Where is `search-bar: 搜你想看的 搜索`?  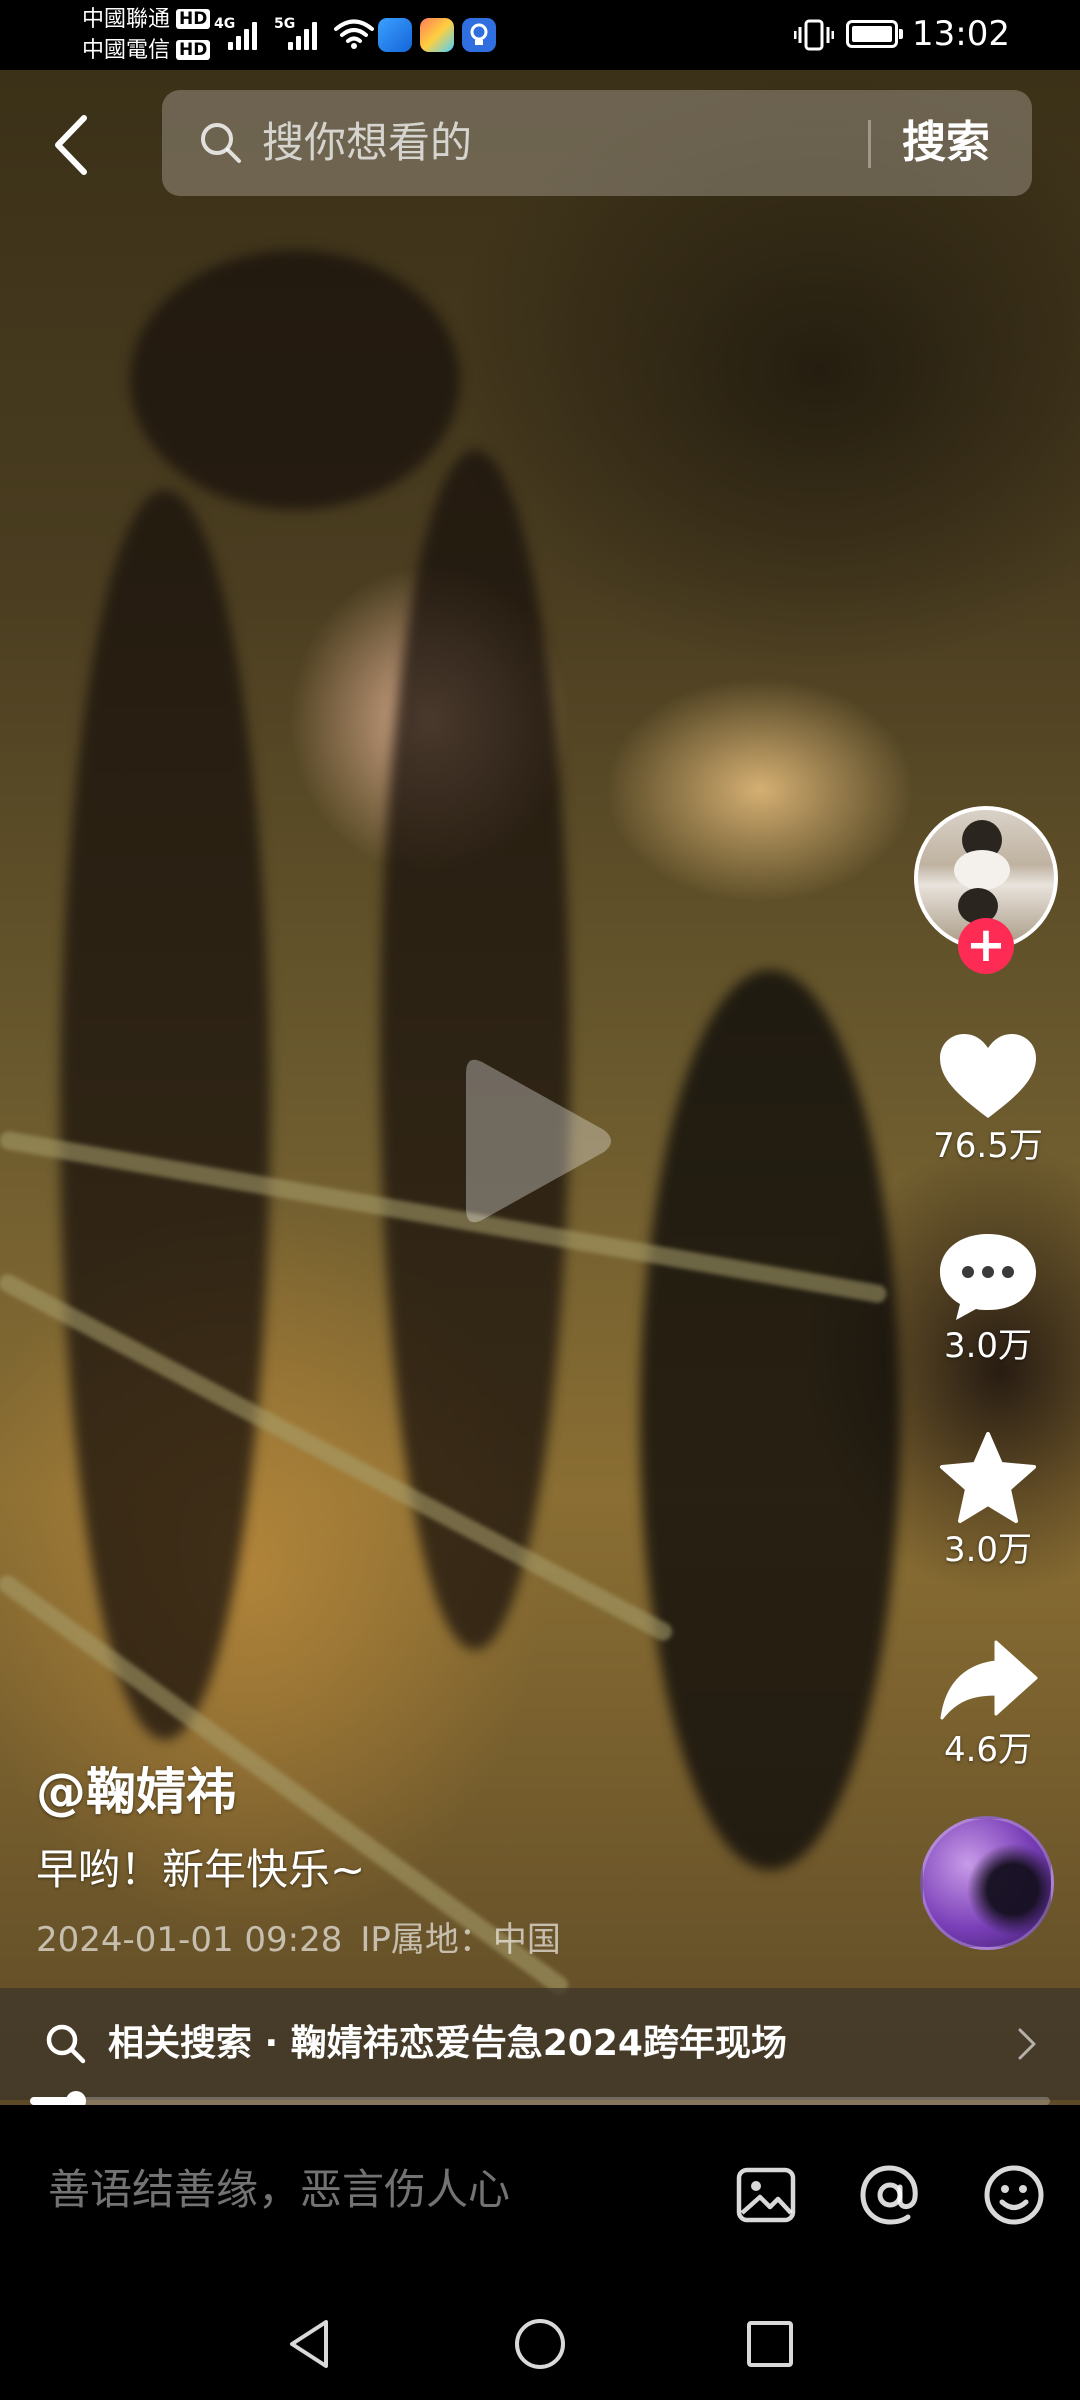 search-bar: 搜你想看的 搜索 is located at coordinates (597, 143).